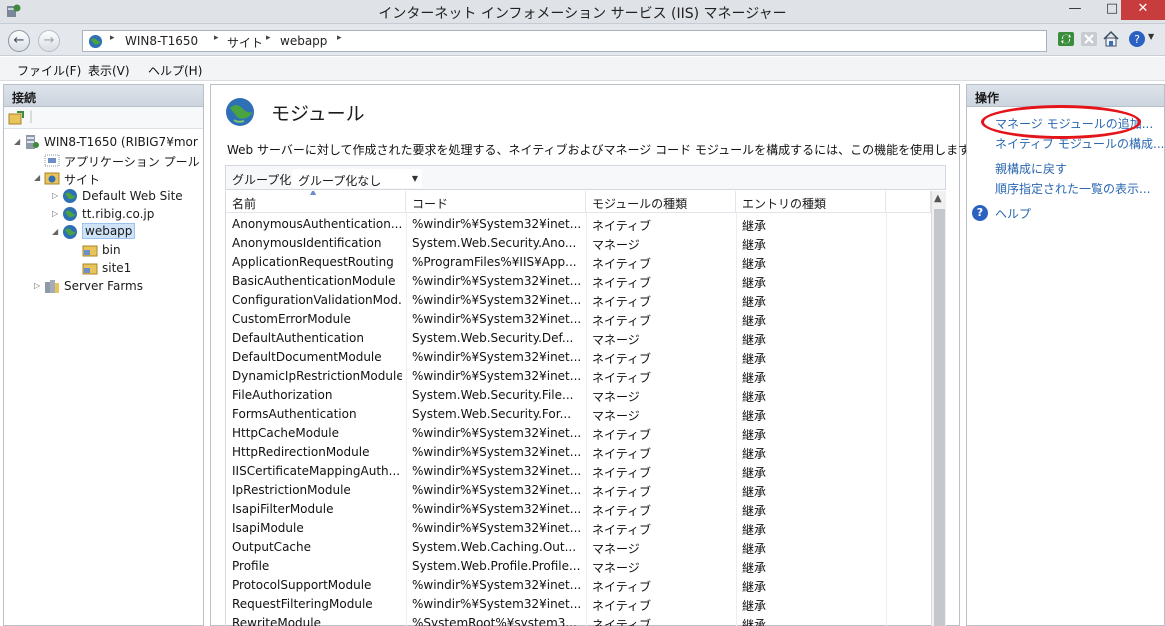  What do you see at coordinates (1031, 168) in the screenshot?
I see `revert-to-parent-link: 親構成に戻す` at bounding box center [1031, 168].